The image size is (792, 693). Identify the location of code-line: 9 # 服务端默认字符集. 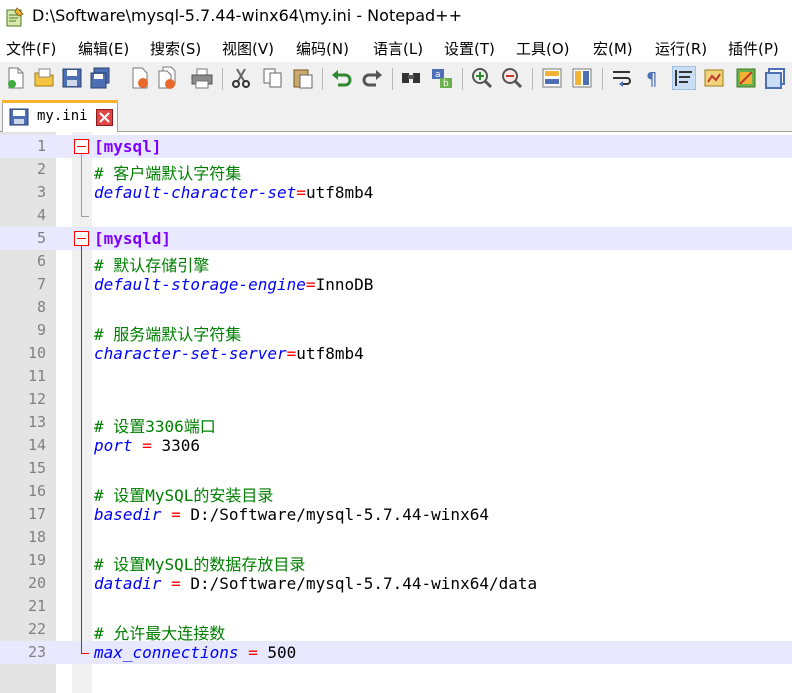
(396, 331).